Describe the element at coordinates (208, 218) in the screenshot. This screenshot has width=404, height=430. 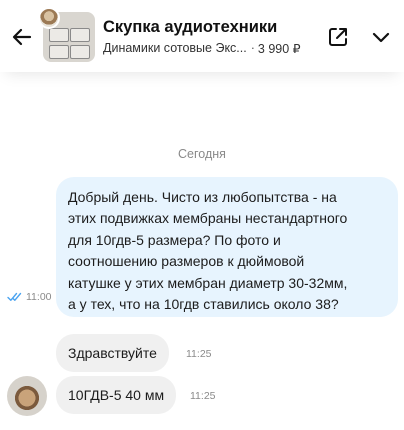
I see `message-line: этих подвижках мембраны нестандартного` at that location.